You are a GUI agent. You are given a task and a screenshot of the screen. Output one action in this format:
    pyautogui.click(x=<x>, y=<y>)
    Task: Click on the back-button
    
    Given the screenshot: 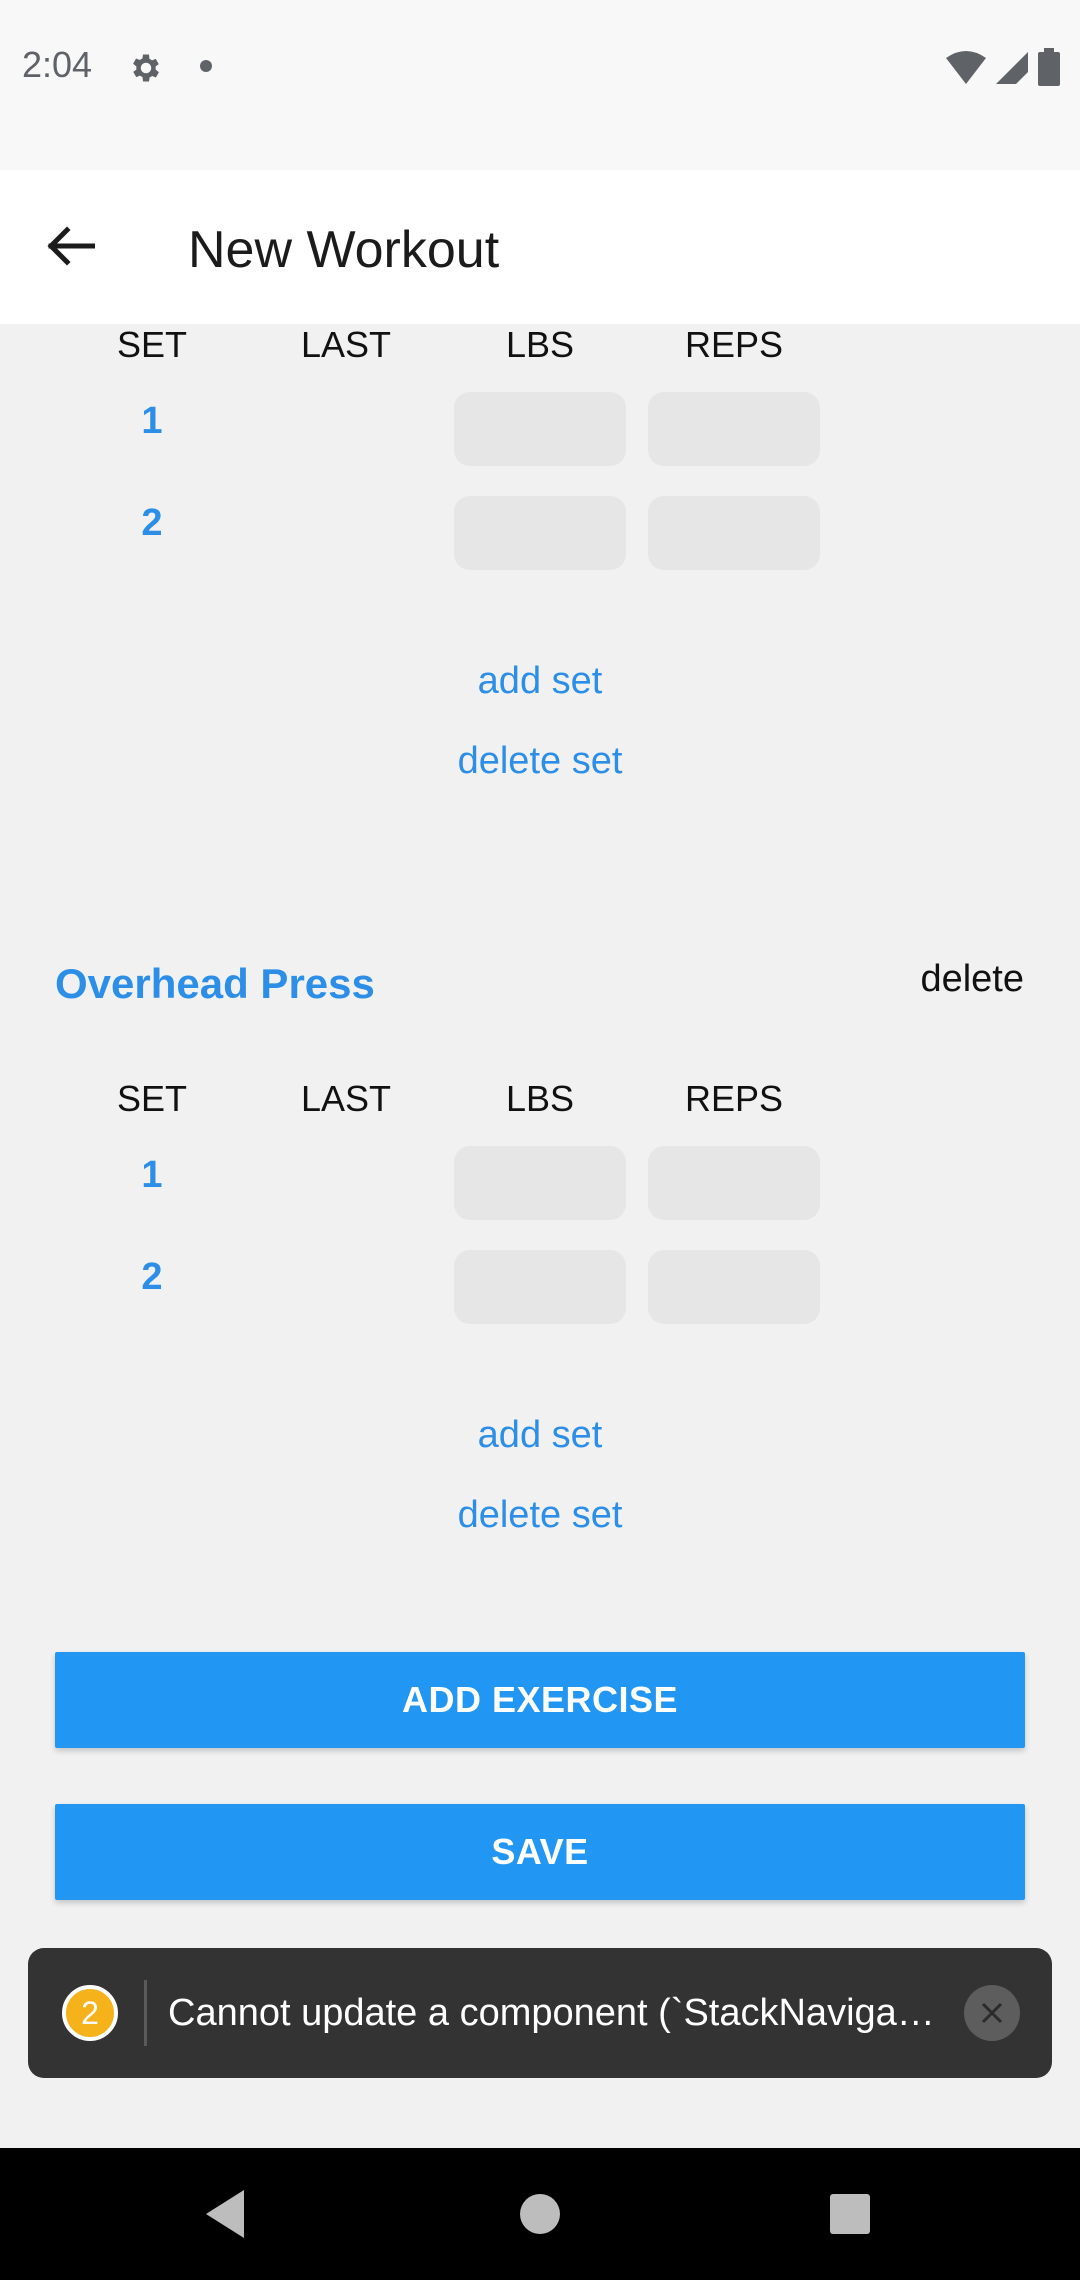 What is the action you would take?
    pyautogui.click(x=70, y=246)
    